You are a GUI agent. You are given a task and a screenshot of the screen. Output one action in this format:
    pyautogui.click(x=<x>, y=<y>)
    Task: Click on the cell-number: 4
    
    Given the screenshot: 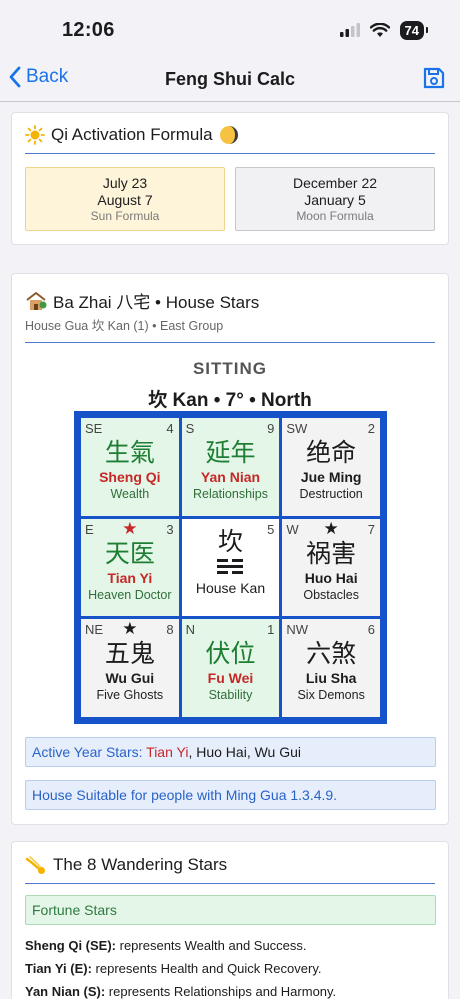 What is the action you would take?
    pyautogui.click(x=170, y=428)
    